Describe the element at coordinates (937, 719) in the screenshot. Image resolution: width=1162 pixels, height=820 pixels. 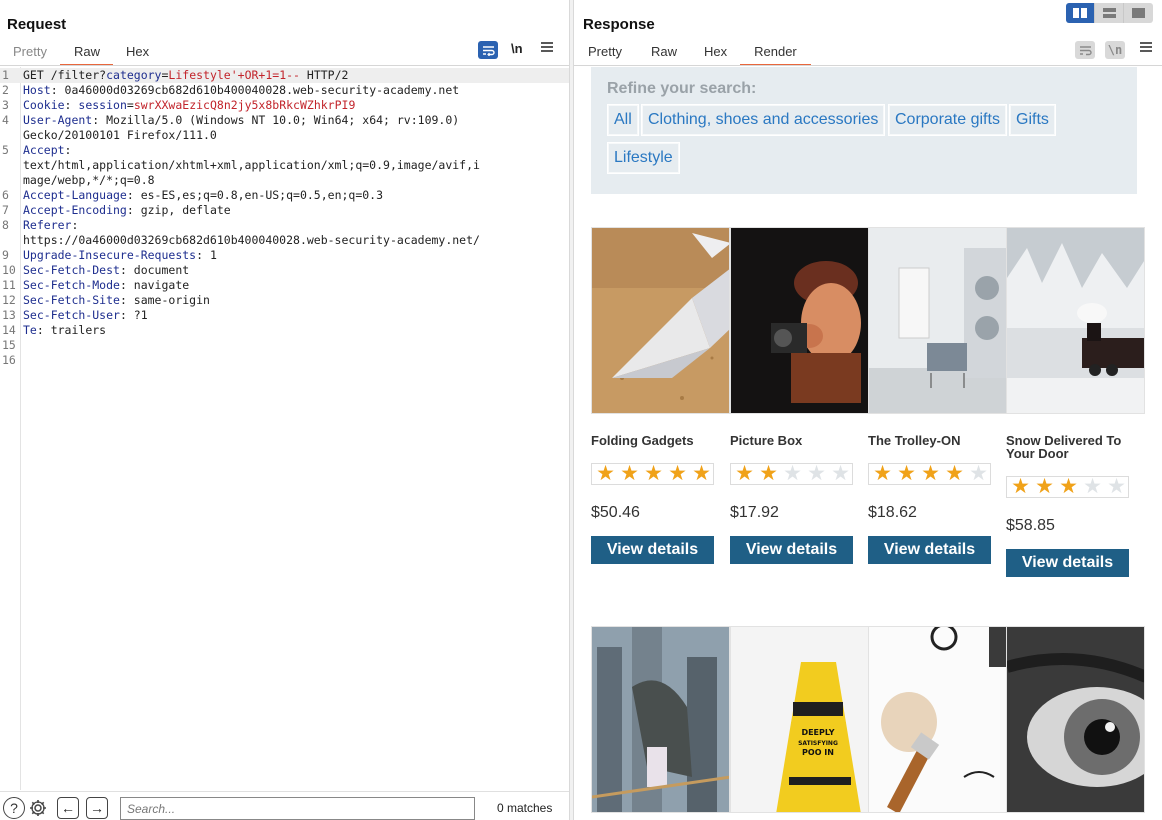
I see `makeup-brush-image` at that location.